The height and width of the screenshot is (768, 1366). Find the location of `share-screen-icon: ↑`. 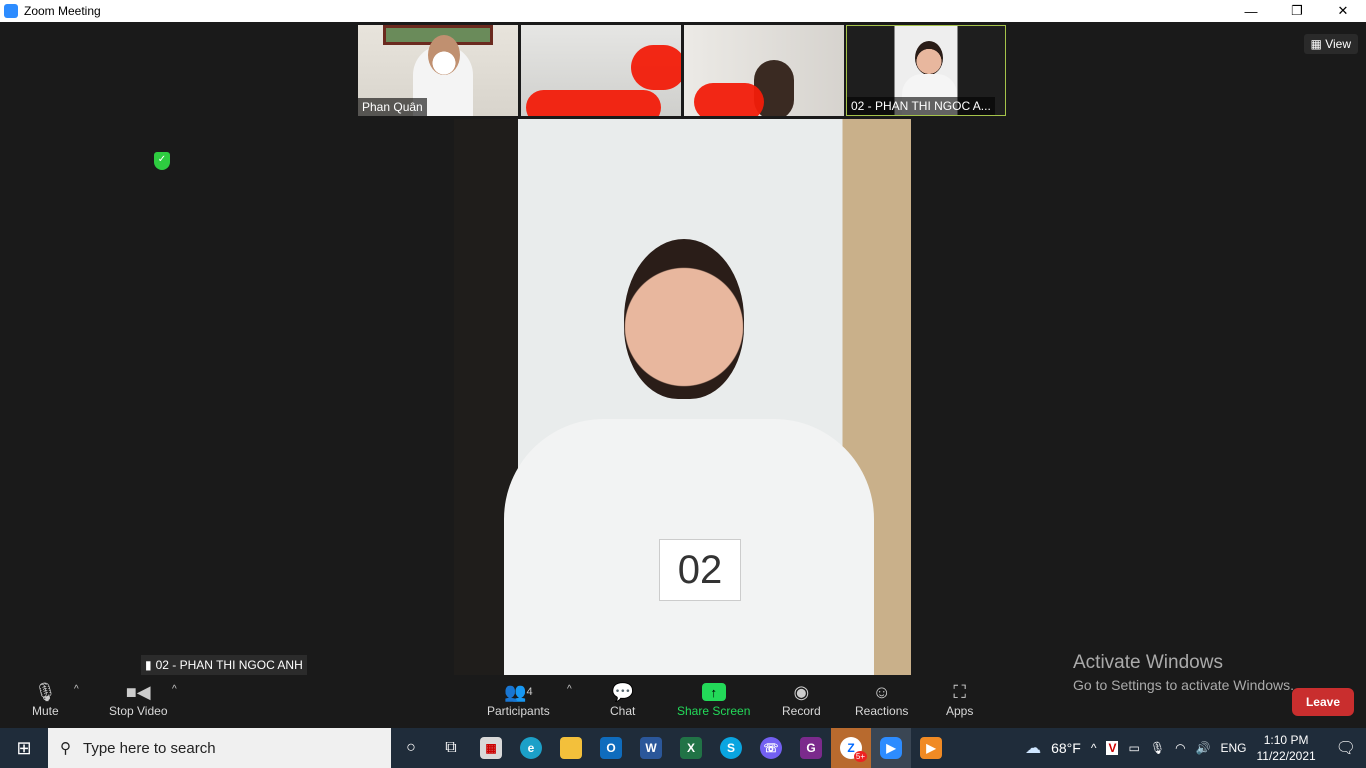

share-screen-icon: ↑ is located at coordinates (713, 692).